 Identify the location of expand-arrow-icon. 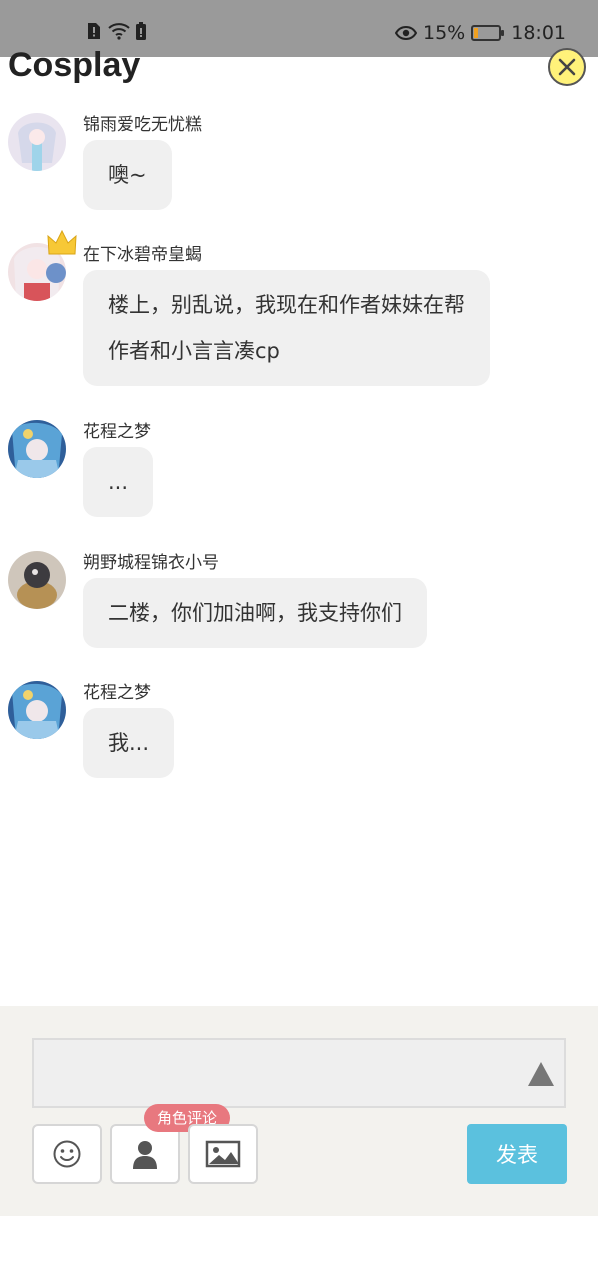
(541, 1074).